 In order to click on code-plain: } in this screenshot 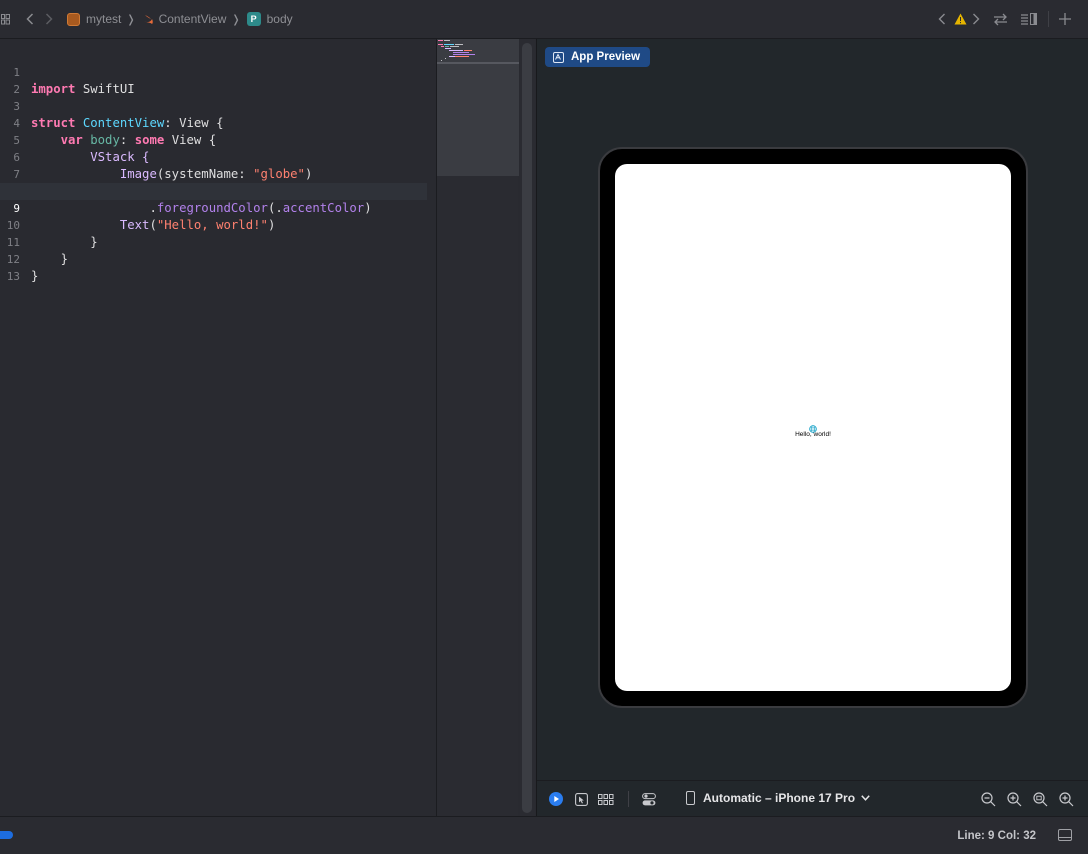, I will do `click(35, 276)`.